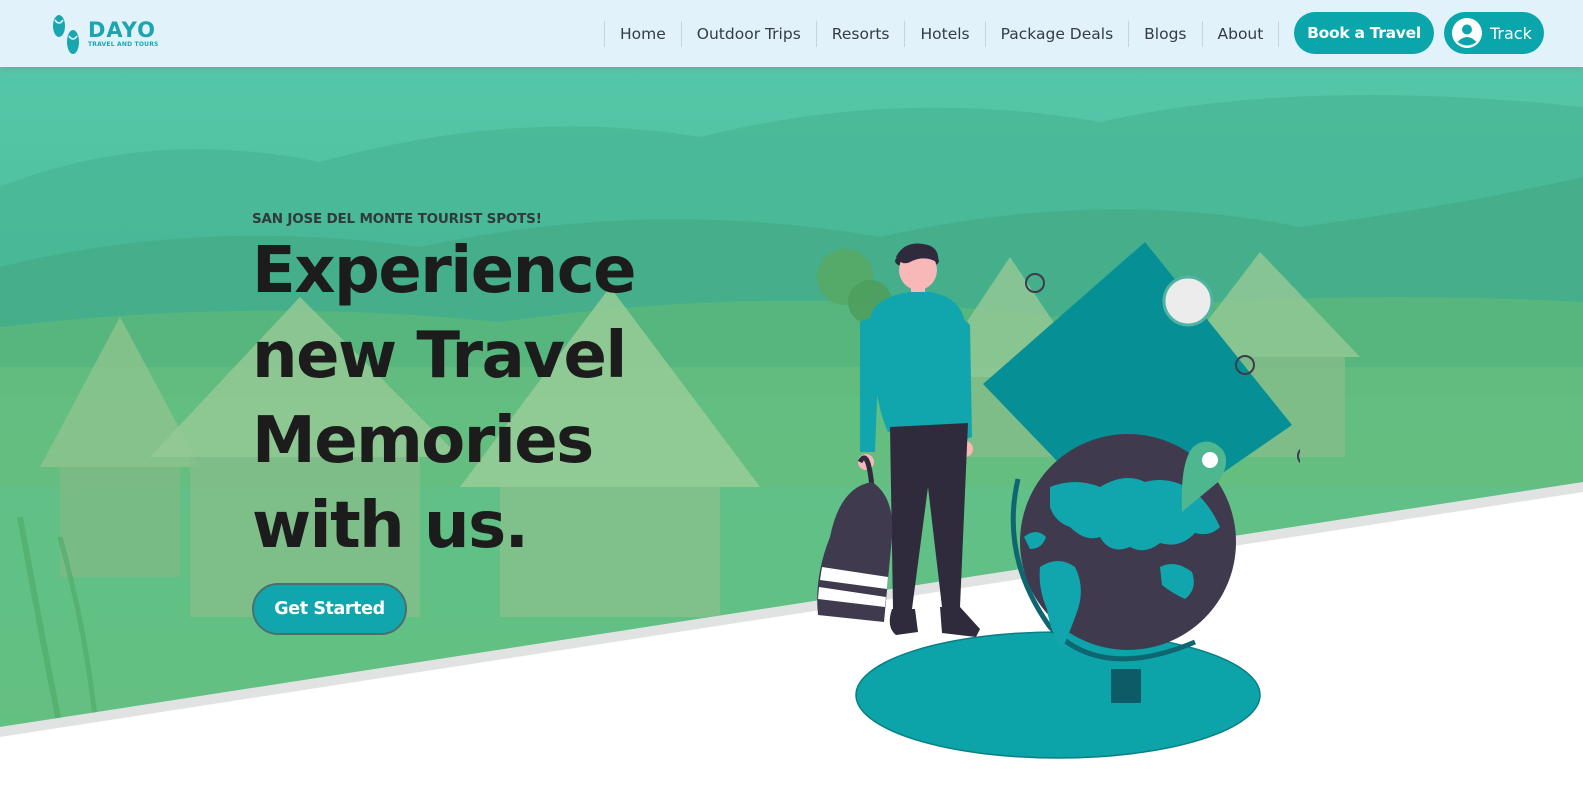 Image resolution: width=1583 pixels, height=789 pixels. Describe the element at coordinates (861, 34) in the screenshot. I see `nav-item-resorts: Resorts` at that location.